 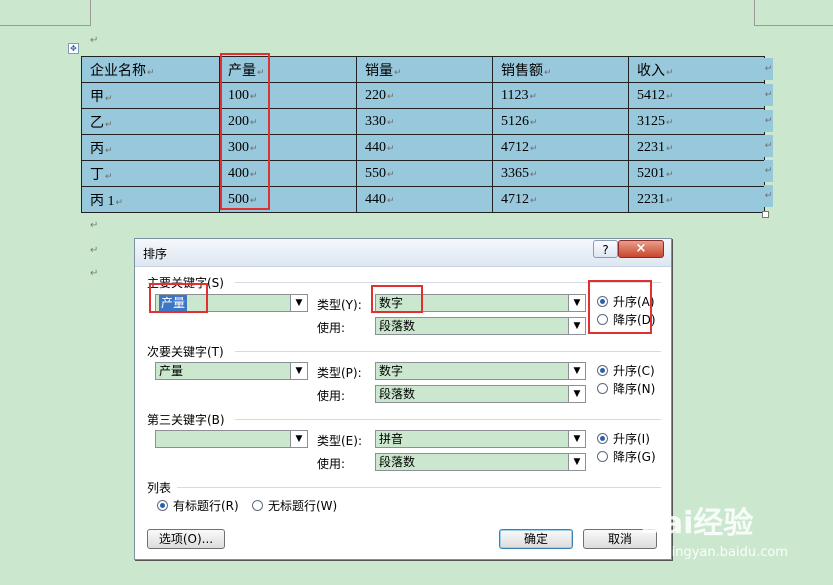 What do you see at coordinates (560, 69) in the screenshot?
I see `table-cell: 销售额↵` at bounding box center [560, 69].